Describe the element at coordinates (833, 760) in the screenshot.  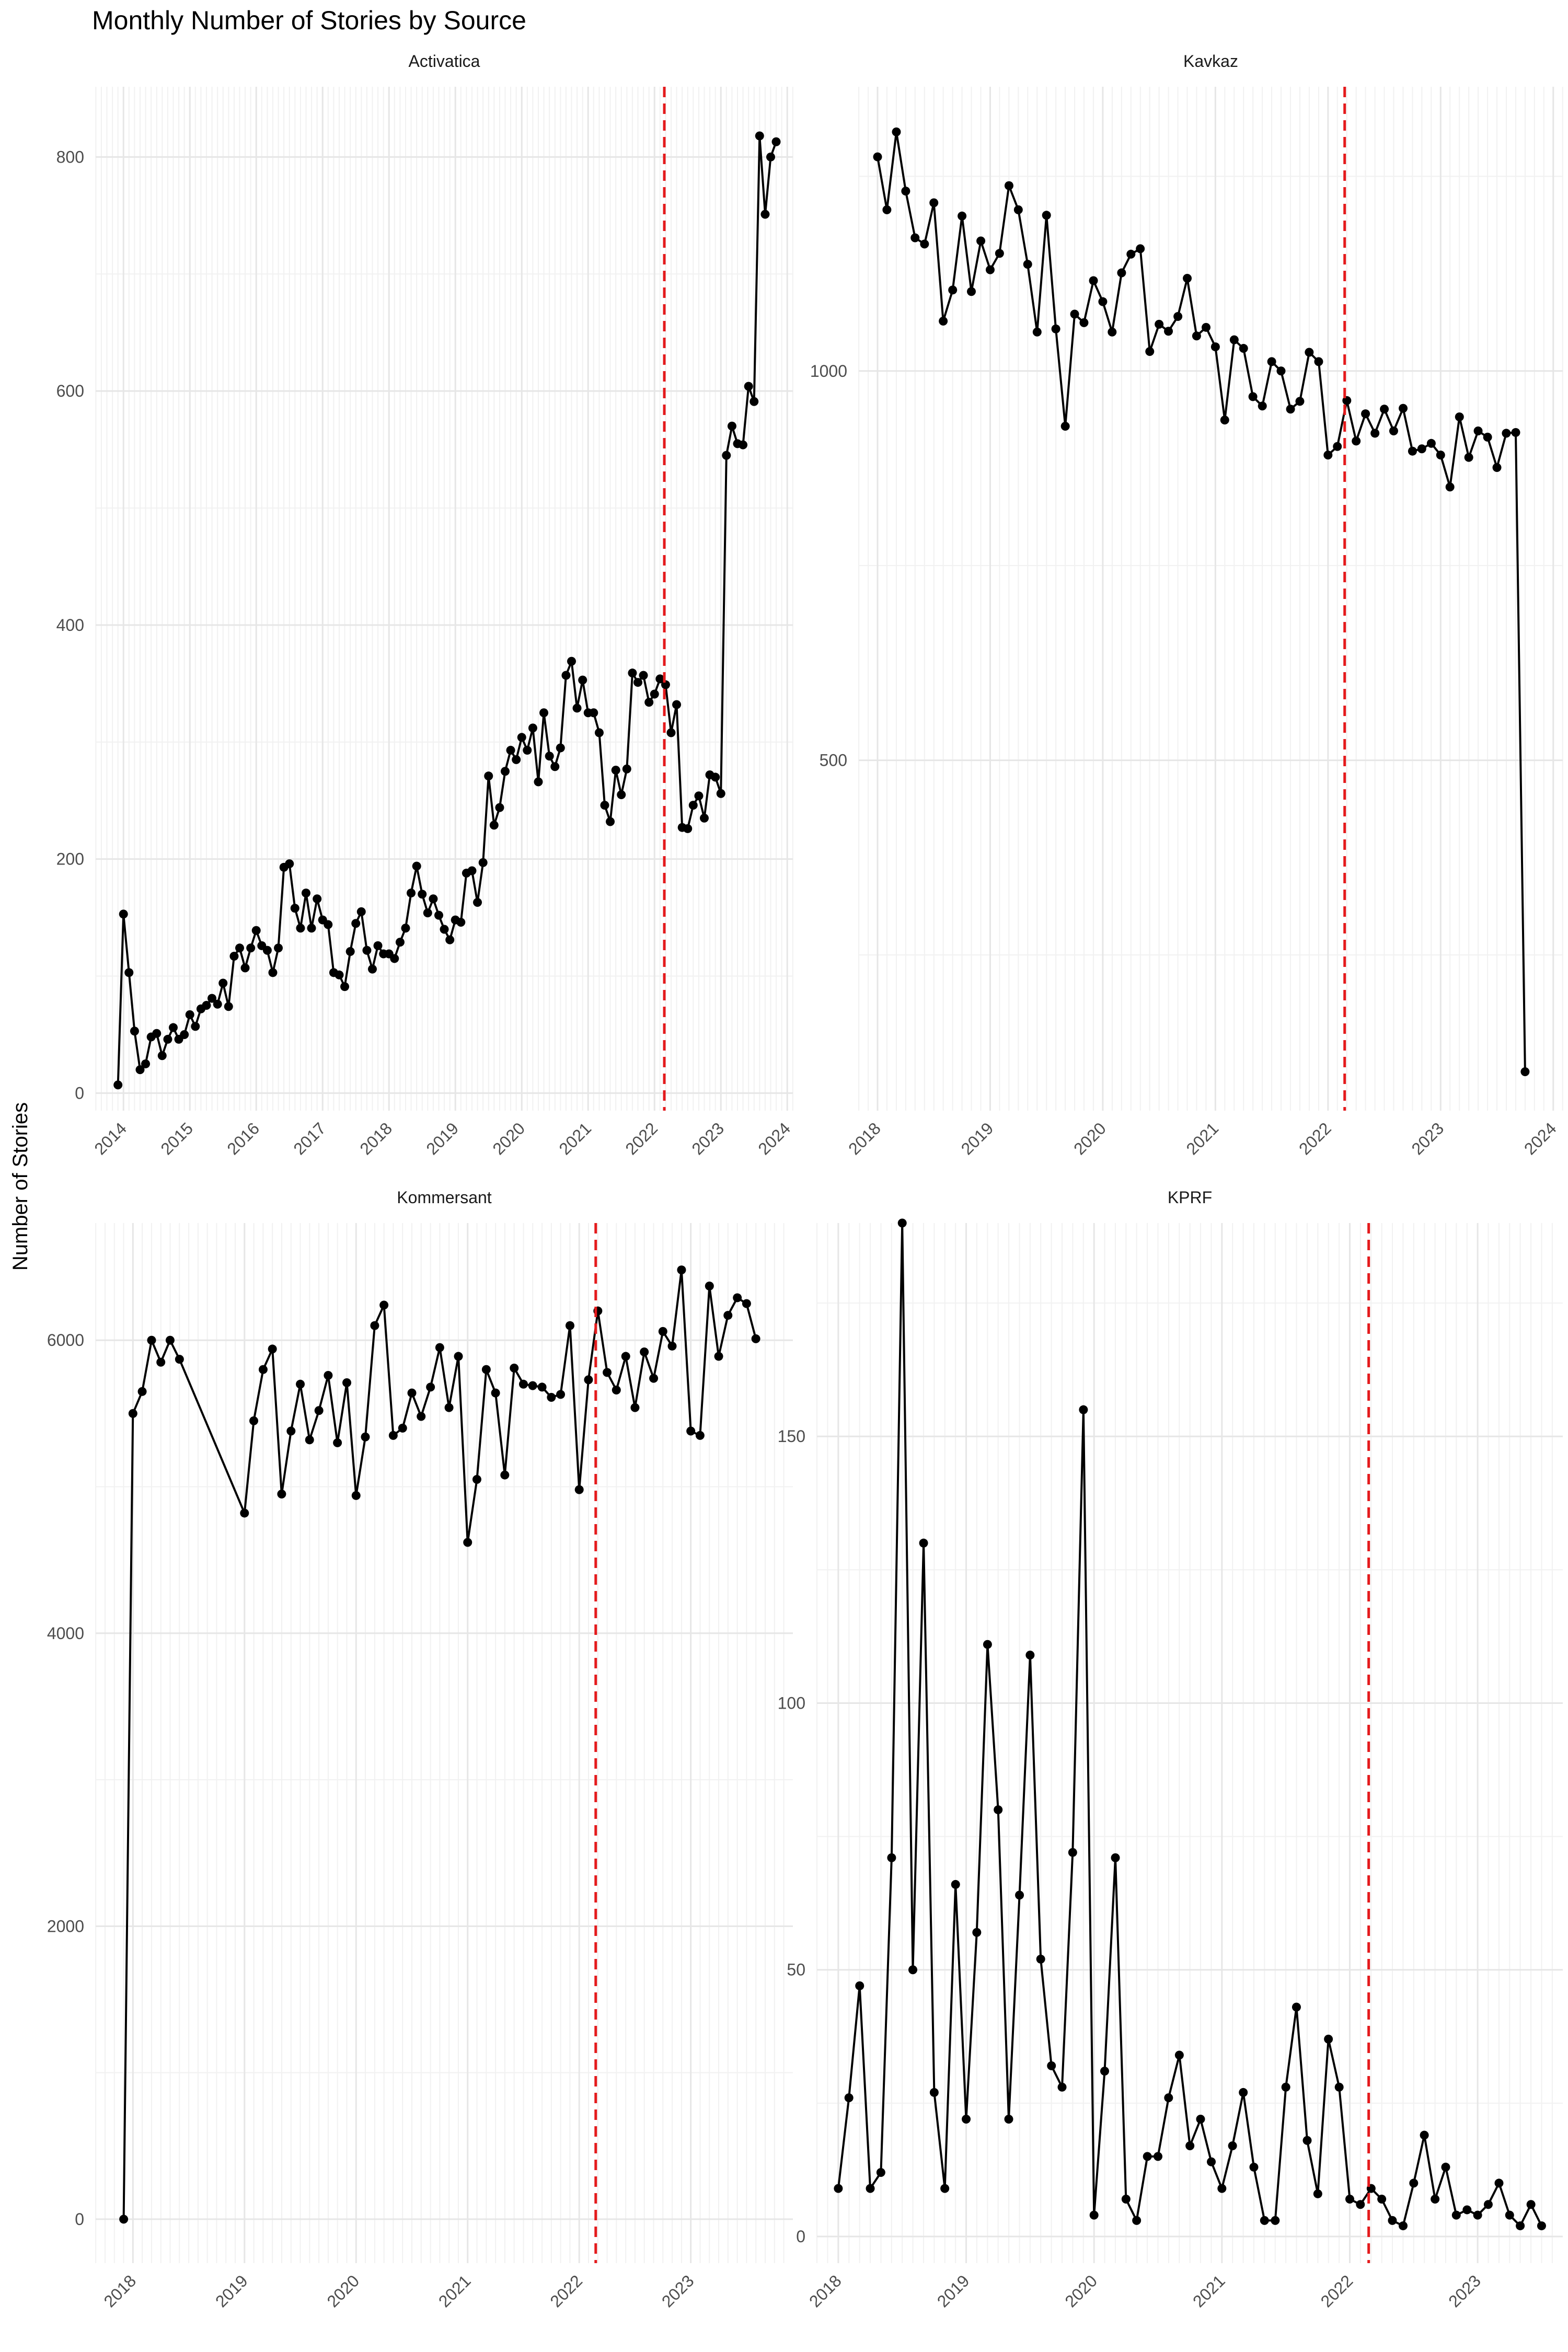
I see `y-tick-label: 500` at that location.